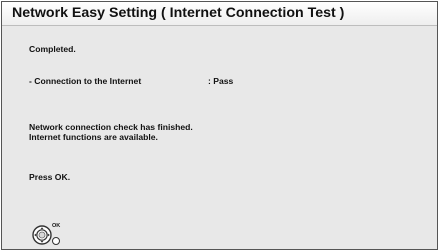 The width and height of the screenshot is (439, 251). What do you see at coordinates (52, 49) in the screenshot?
I see `completion-status: Completed.` at bounding box center [52, 49].